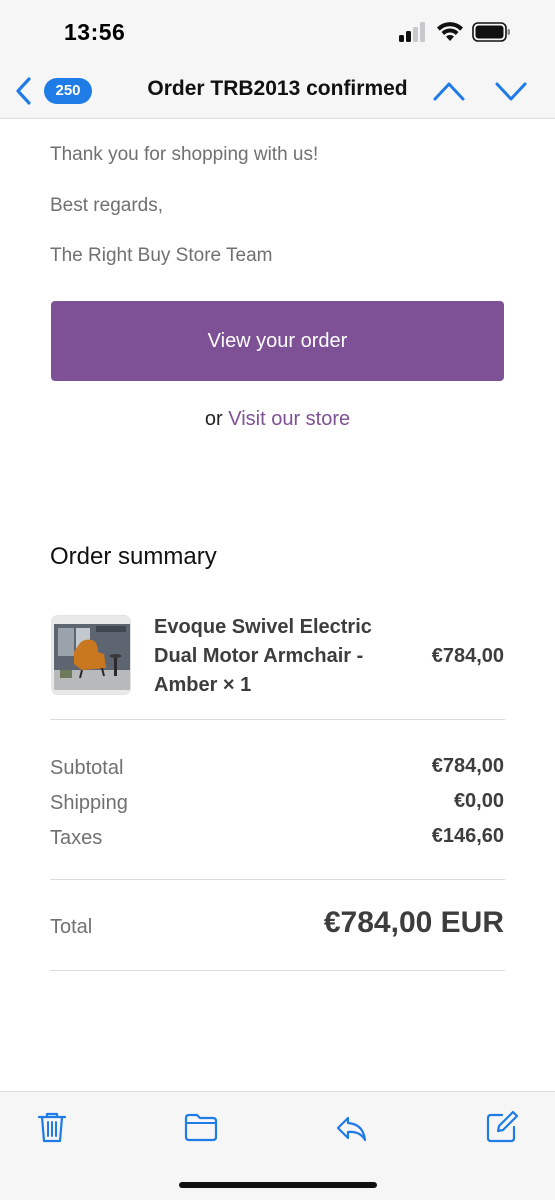 The width and height of the screenshot is (555, 1200). I want to click on trash-icon, so click(52, 1127).